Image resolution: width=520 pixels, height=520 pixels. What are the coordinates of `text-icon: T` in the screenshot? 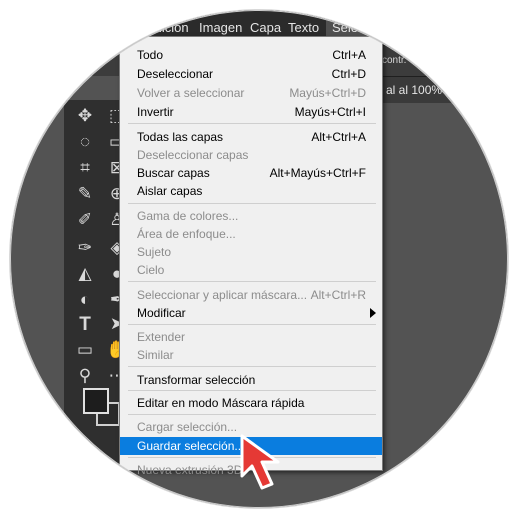 It's located at (85, 325).